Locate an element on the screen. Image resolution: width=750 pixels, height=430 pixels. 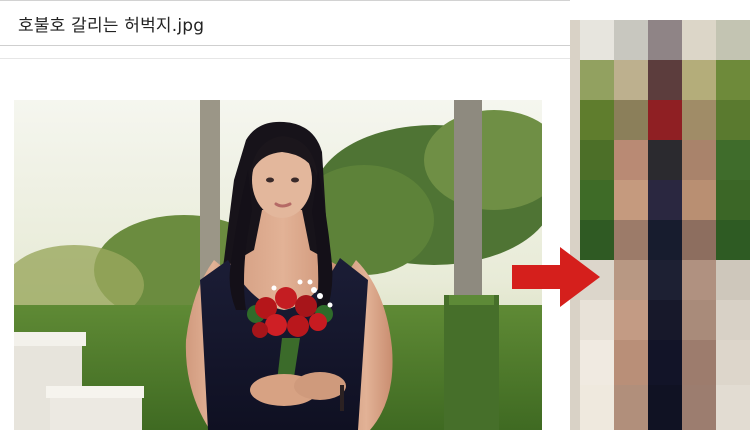
arrow-right-icon is located at coordinates (556, 277).